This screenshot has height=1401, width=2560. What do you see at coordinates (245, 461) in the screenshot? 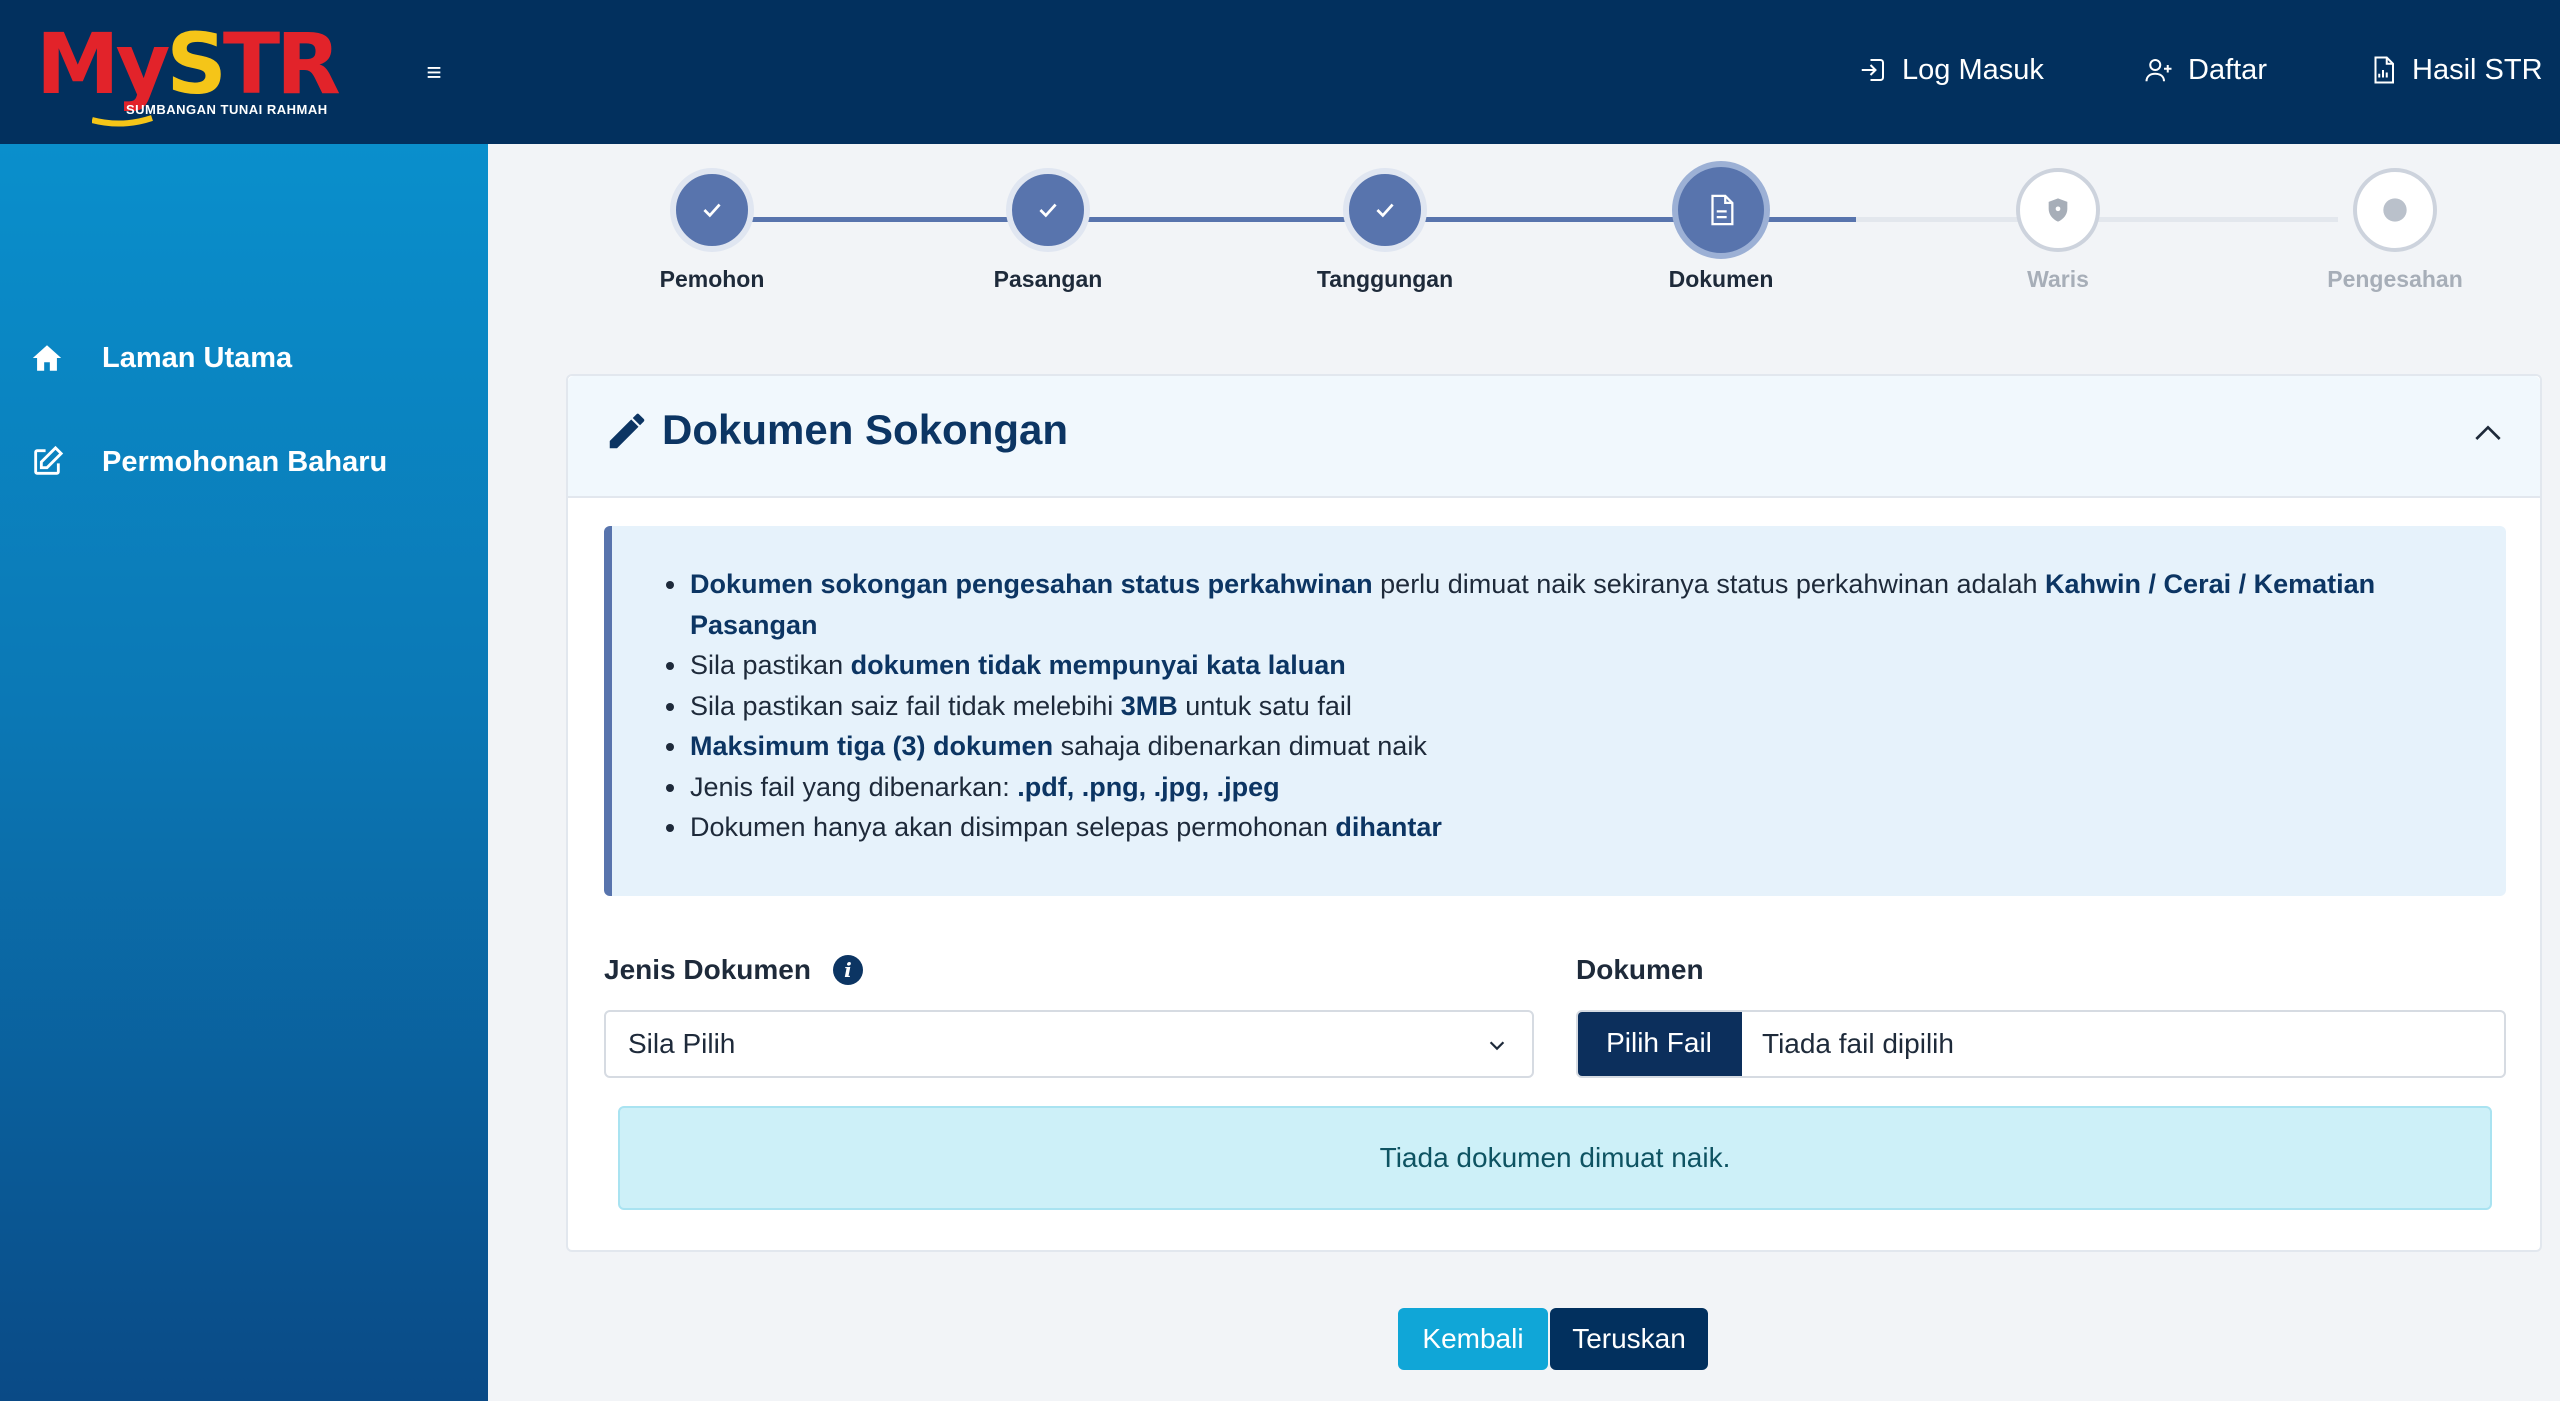
I see `sidebar-item-label: Permohonan Baharu` at bounding box center [245, 461].